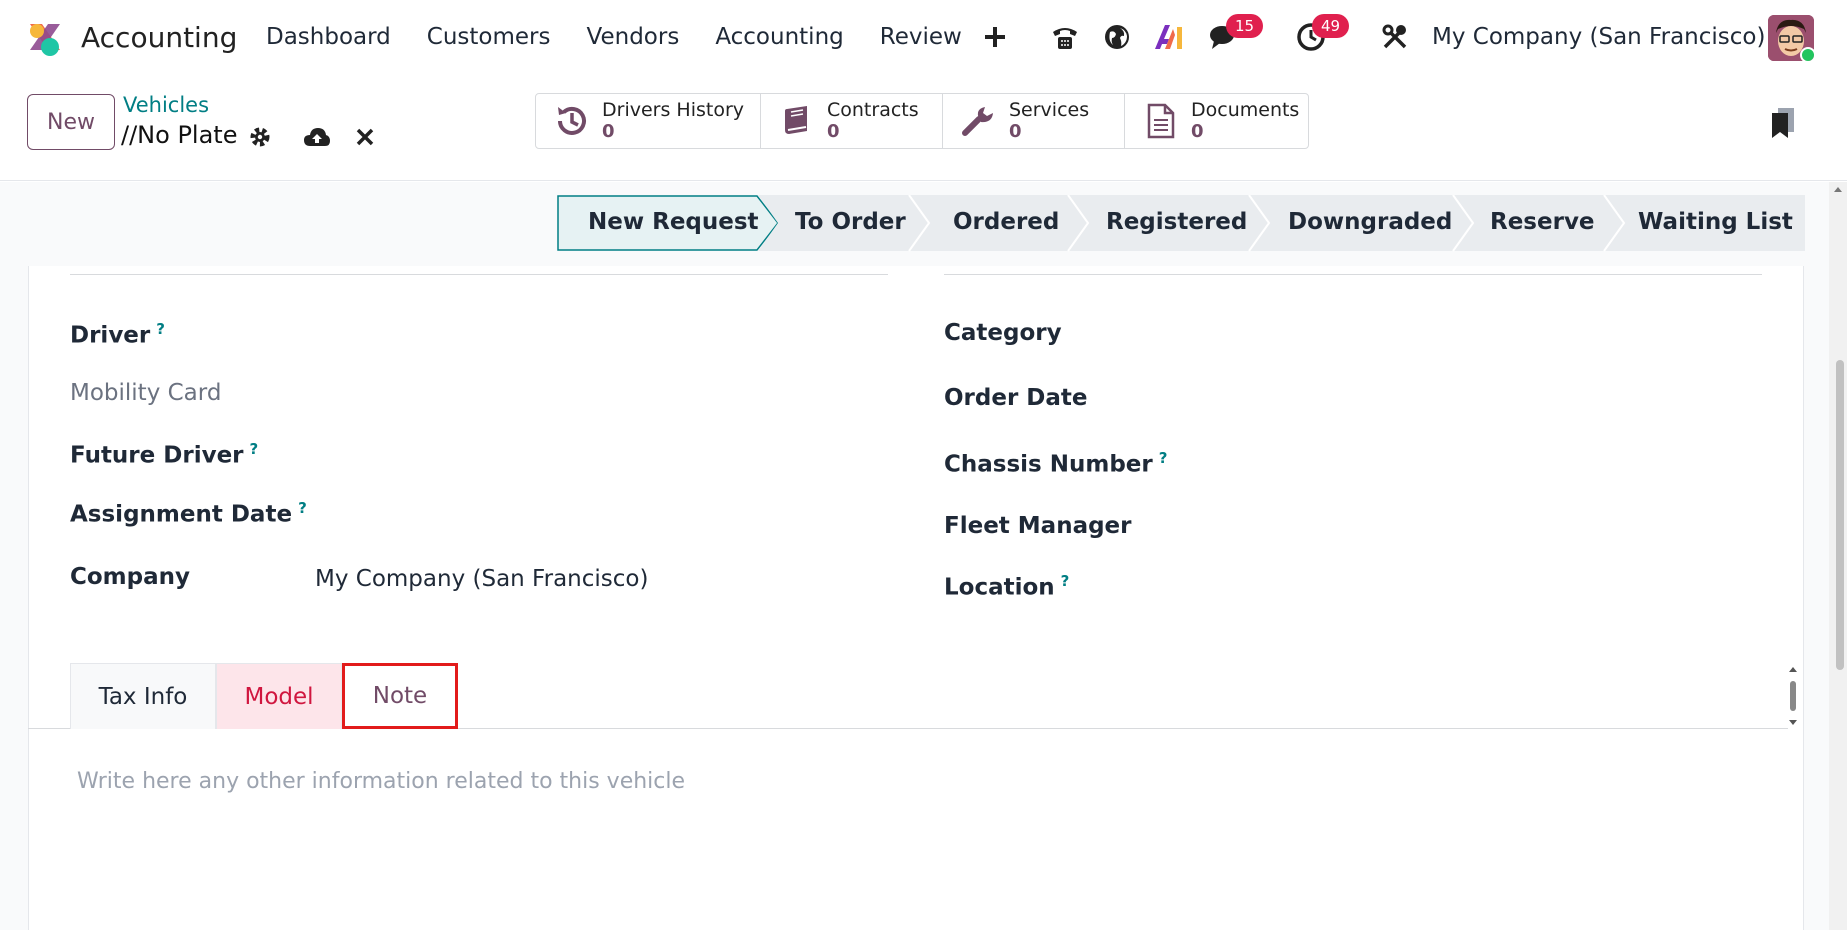 Image resolution: width=1847 pixels, height=930 pixels. What do you see at coordinates (1395, 37) in the screenshot?
I see `tools-icon` at bounding box center [1395, 37].